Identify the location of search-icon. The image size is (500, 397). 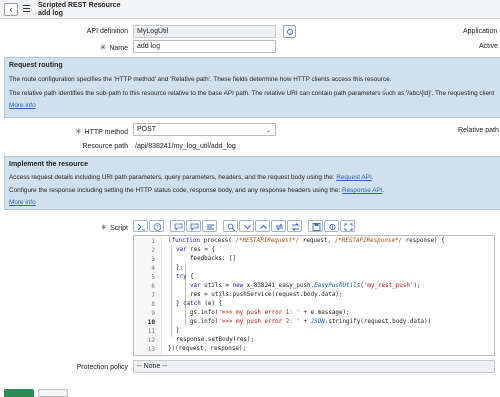
(231, 227).